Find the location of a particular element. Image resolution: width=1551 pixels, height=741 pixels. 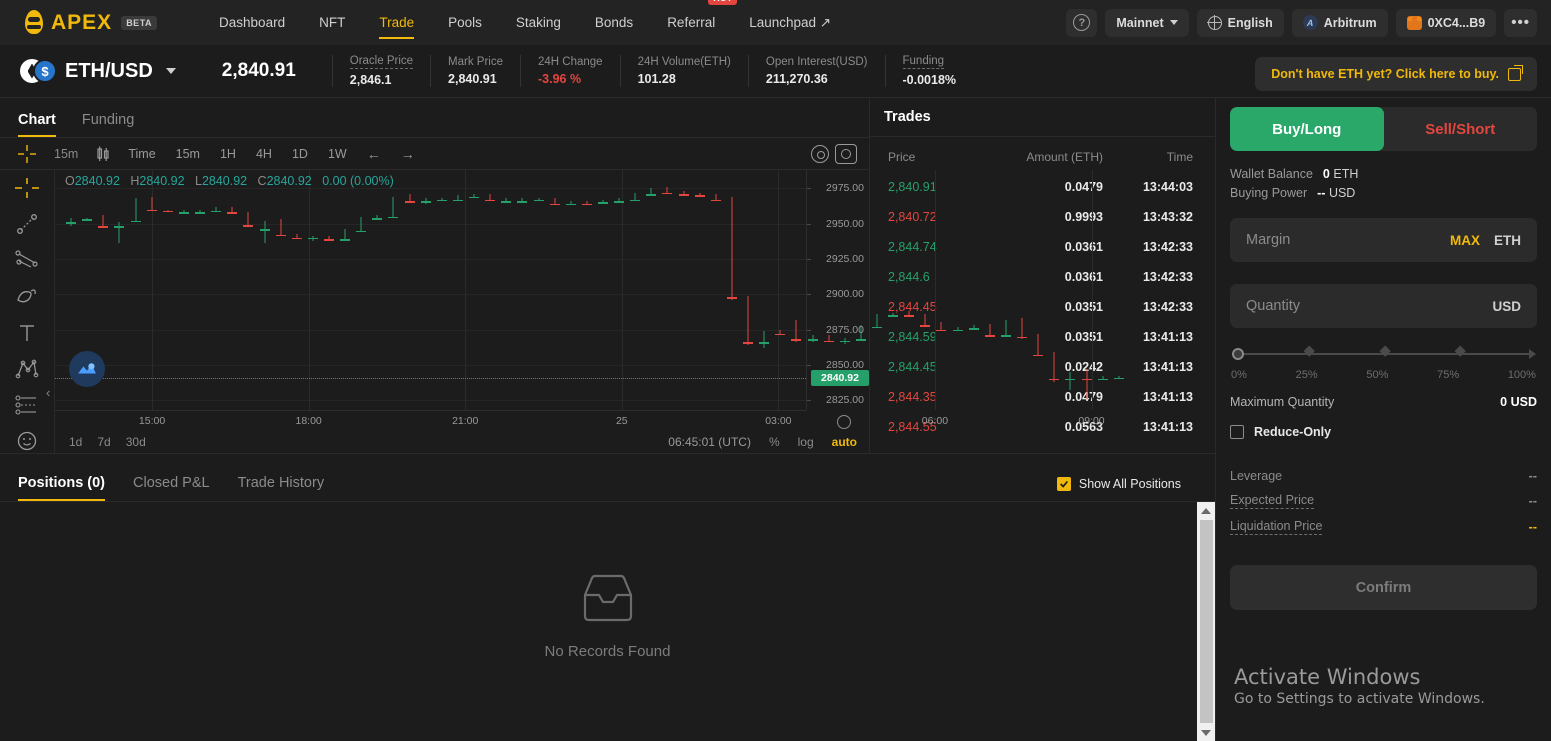

toolbar-back-arrow: ← is located at coordinates (374, 154).